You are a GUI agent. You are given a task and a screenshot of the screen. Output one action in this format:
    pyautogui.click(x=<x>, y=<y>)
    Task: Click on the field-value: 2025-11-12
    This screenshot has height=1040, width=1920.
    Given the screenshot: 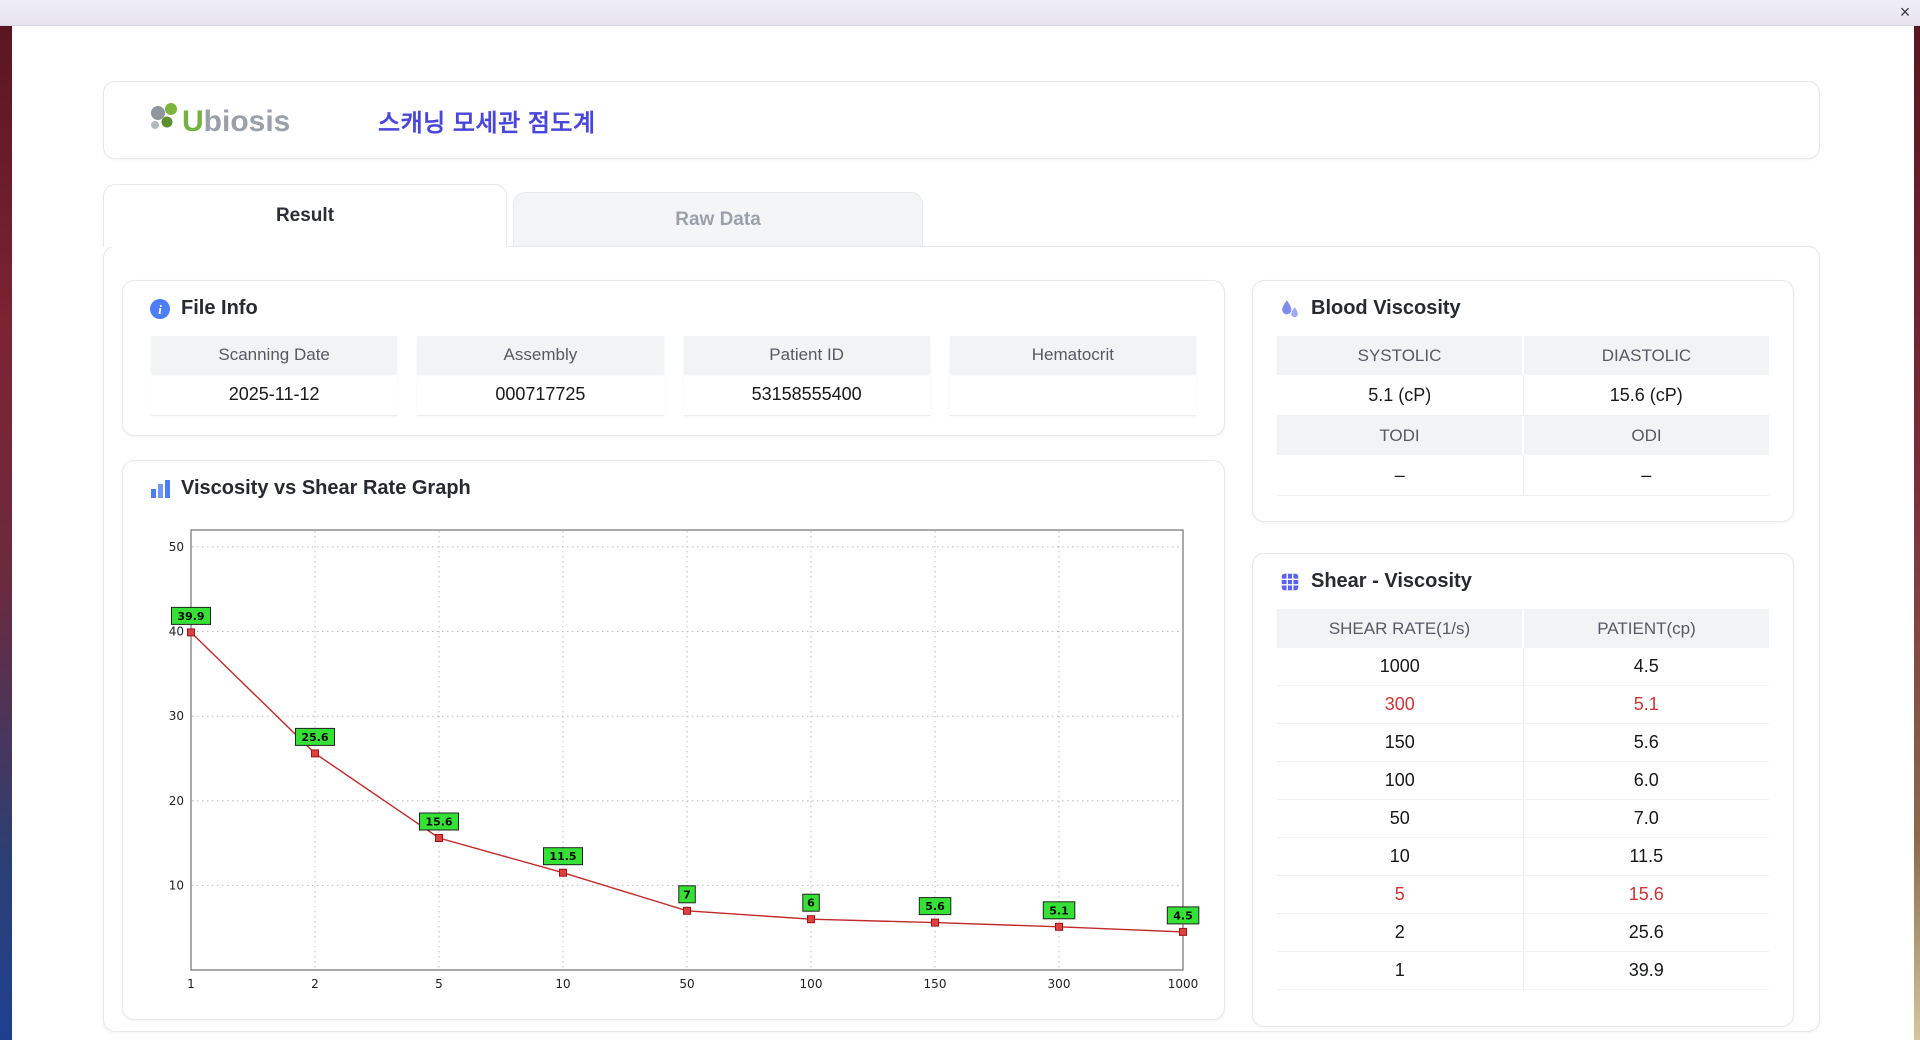 What is the action you would take?
    pyautogui.click(x=274, y=395)
    